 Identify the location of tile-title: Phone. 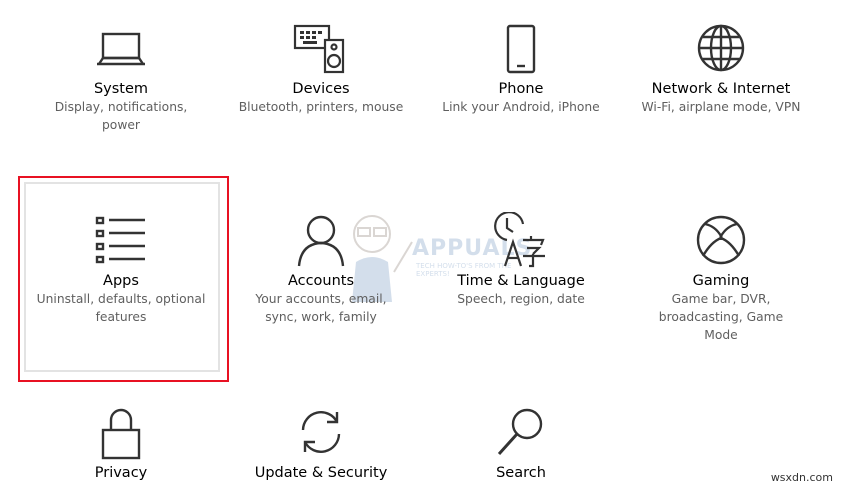
(521, 89).